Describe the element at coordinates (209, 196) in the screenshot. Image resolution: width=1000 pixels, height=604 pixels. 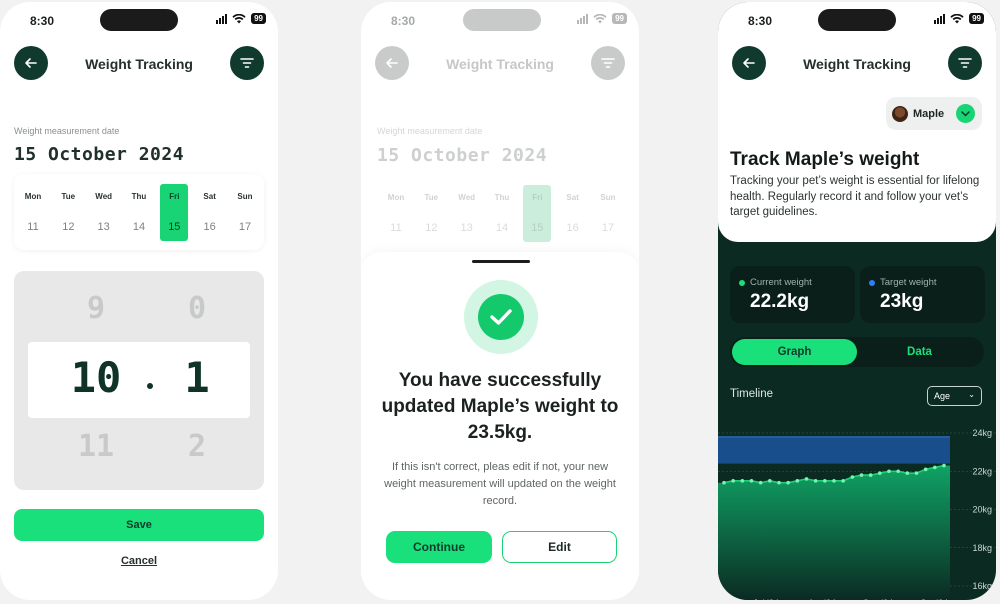
I see `day-name: Sat` at that location.